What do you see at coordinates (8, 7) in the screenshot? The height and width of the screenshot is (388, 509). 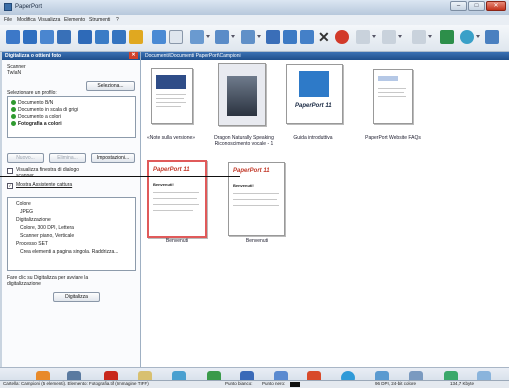 I see `app-icon` at bounding box center [8, 7].